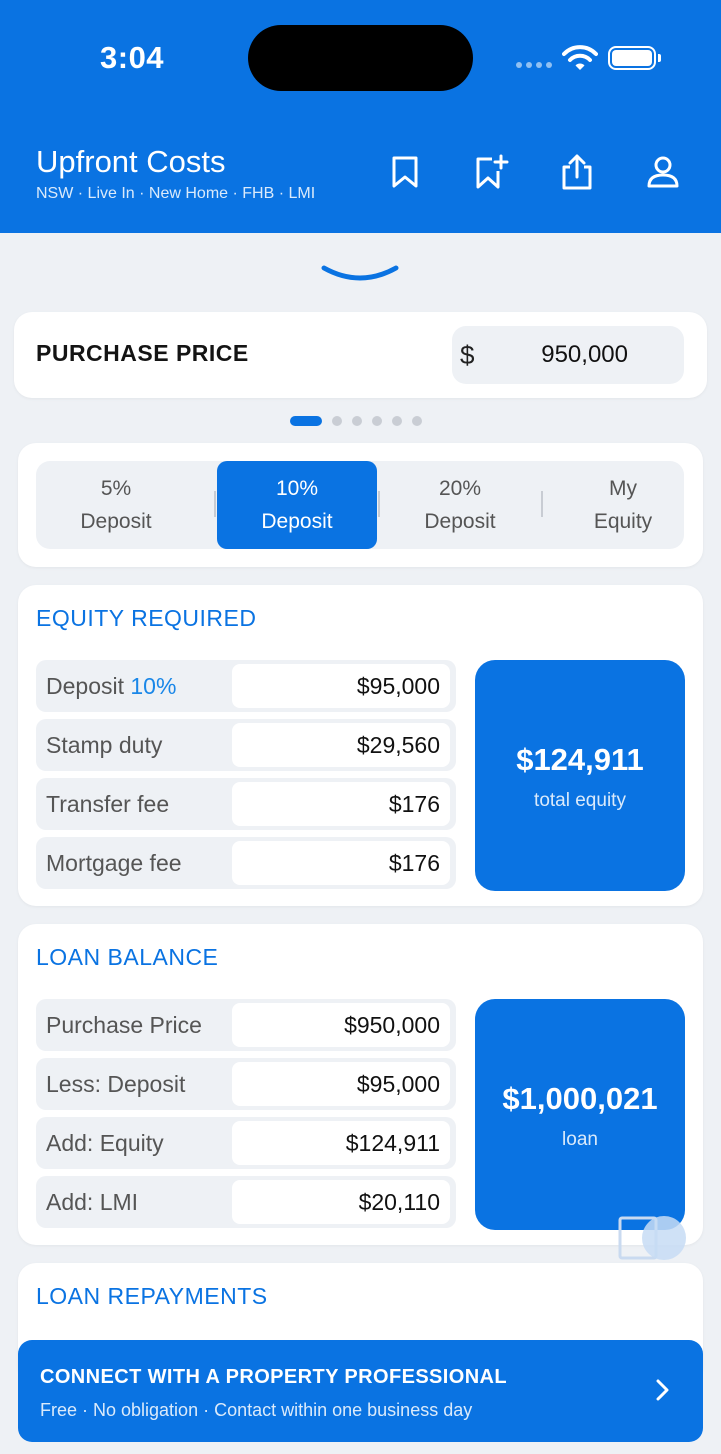 The height and width of the screenshot is (1454, 721). I want to click on purchase-price-input: $ 950,000, so click(568, 355).